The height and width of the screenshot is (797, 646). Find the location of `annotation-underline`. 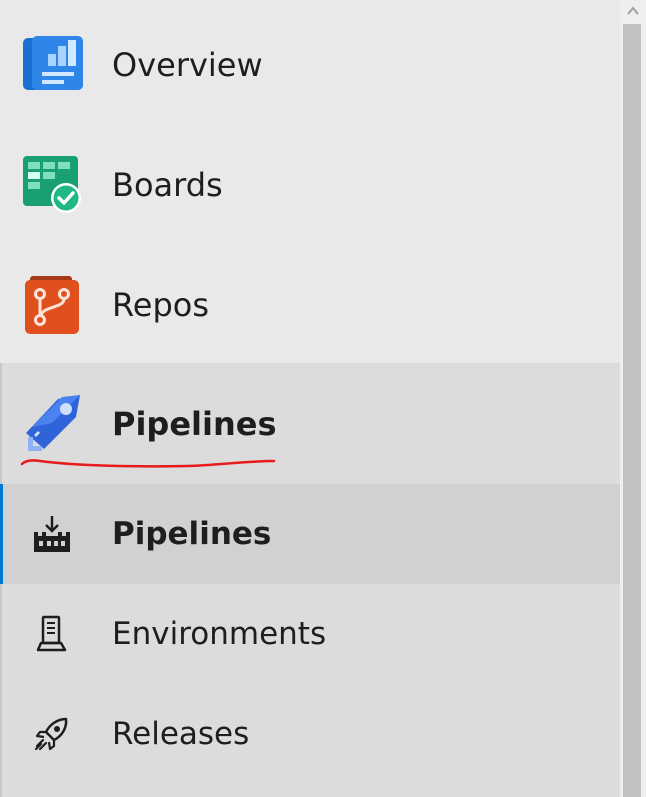

annotation-underline is located at coordinates (148, 463).